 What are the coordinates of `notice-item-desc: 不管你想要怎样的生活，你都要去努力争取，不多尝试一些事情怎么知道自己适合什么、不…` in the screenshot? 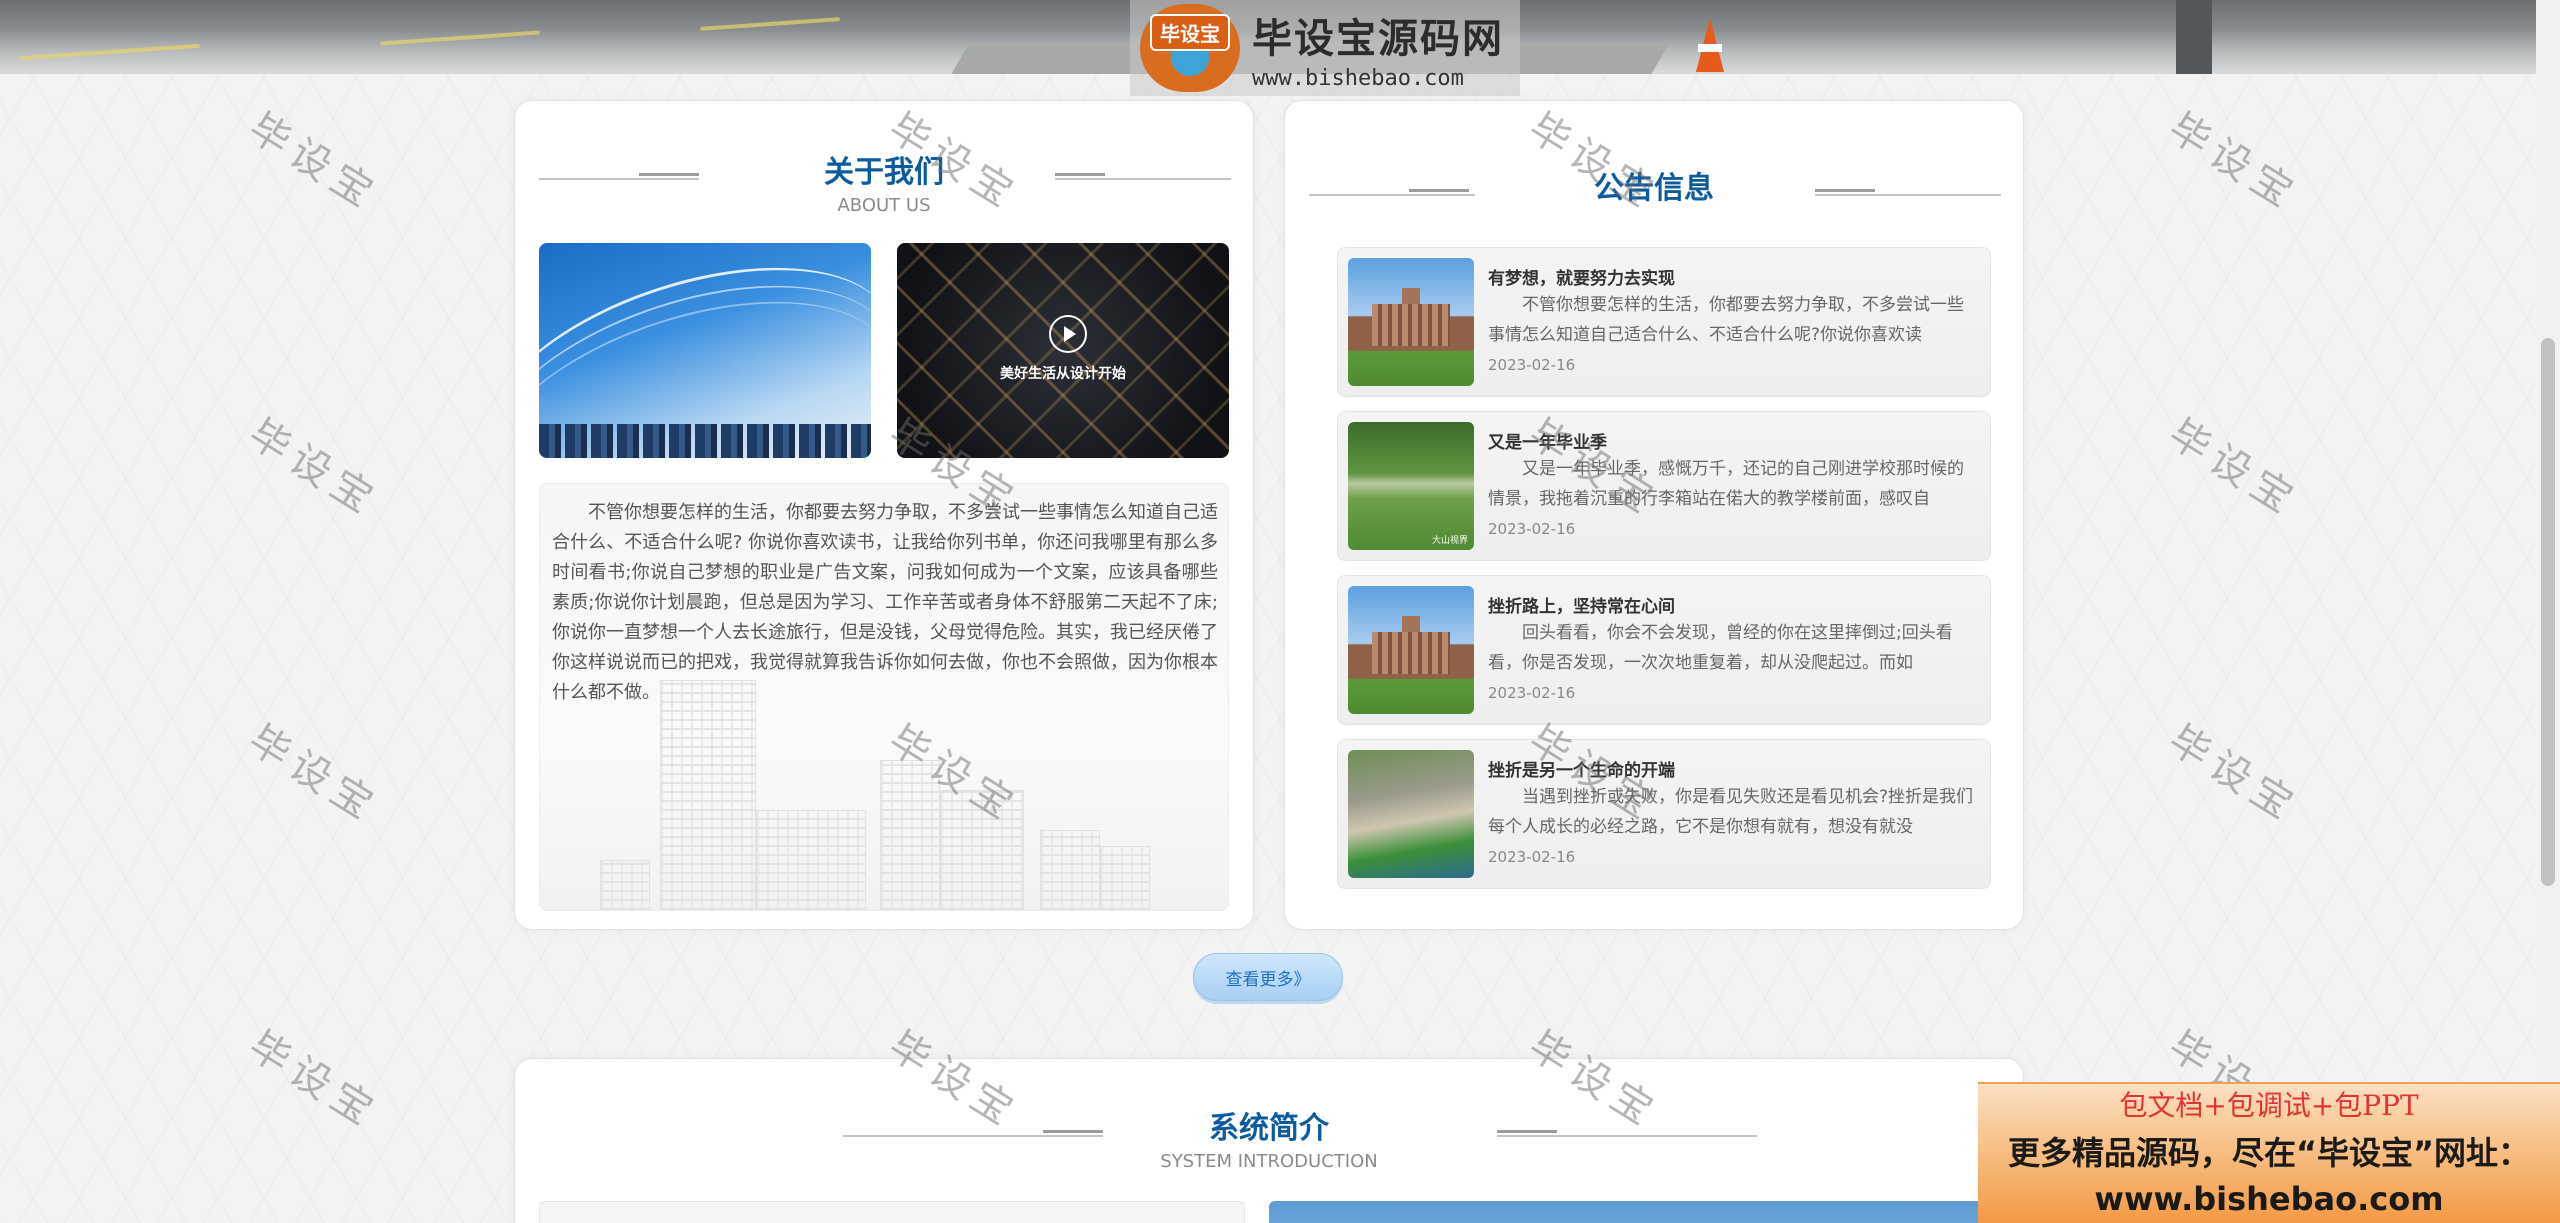 It's located at (1726, 320).